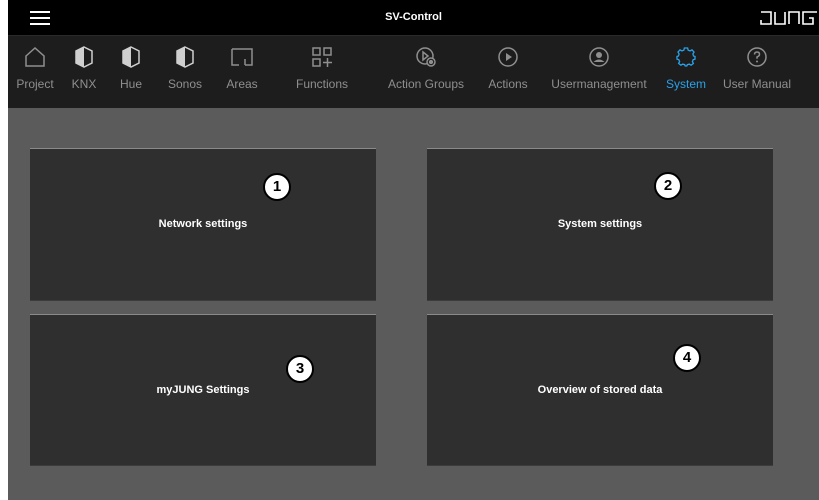 This screenshot has height=500, width=819. I want to click on nav-item-hue: Hue, so click(131, 72).